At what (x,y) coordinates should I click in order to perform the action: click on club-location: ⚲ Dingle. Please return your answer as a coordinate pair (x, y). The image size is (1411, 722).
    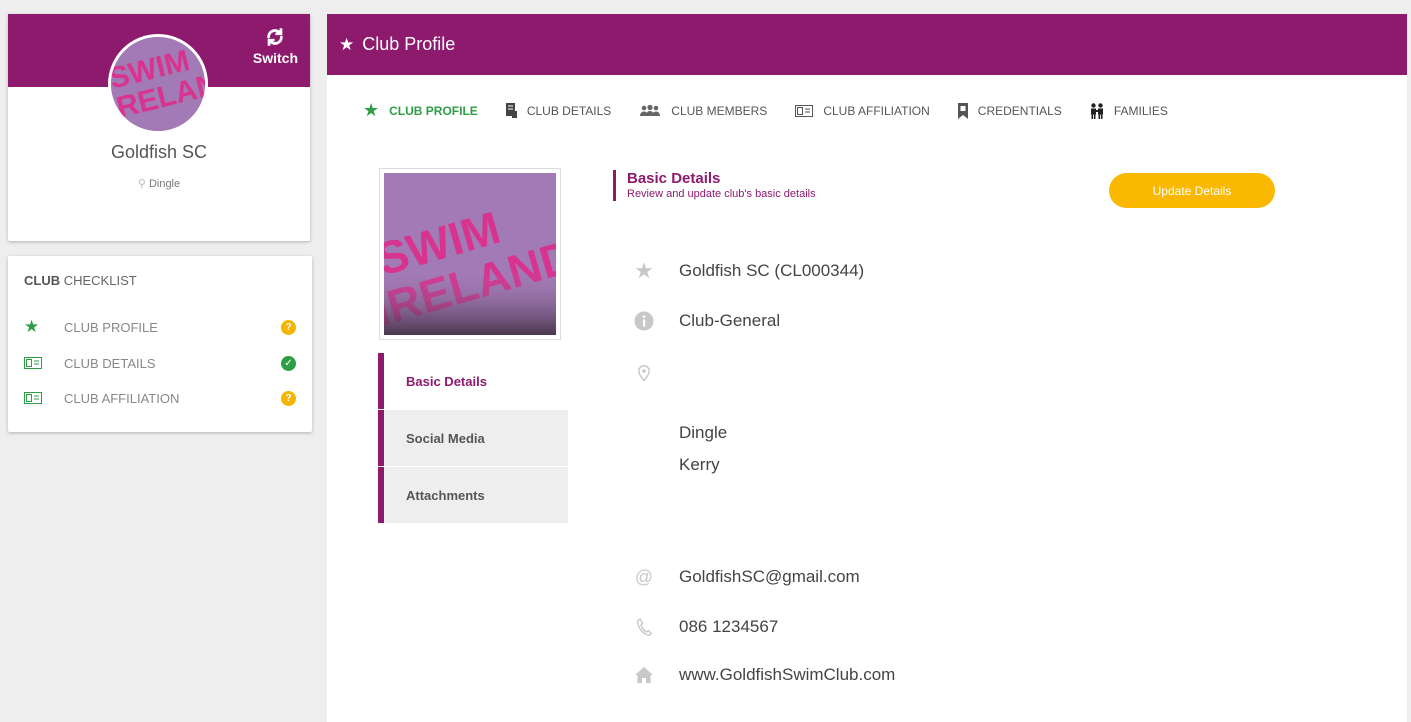
    Looking at the image, I should click on (159, 183).